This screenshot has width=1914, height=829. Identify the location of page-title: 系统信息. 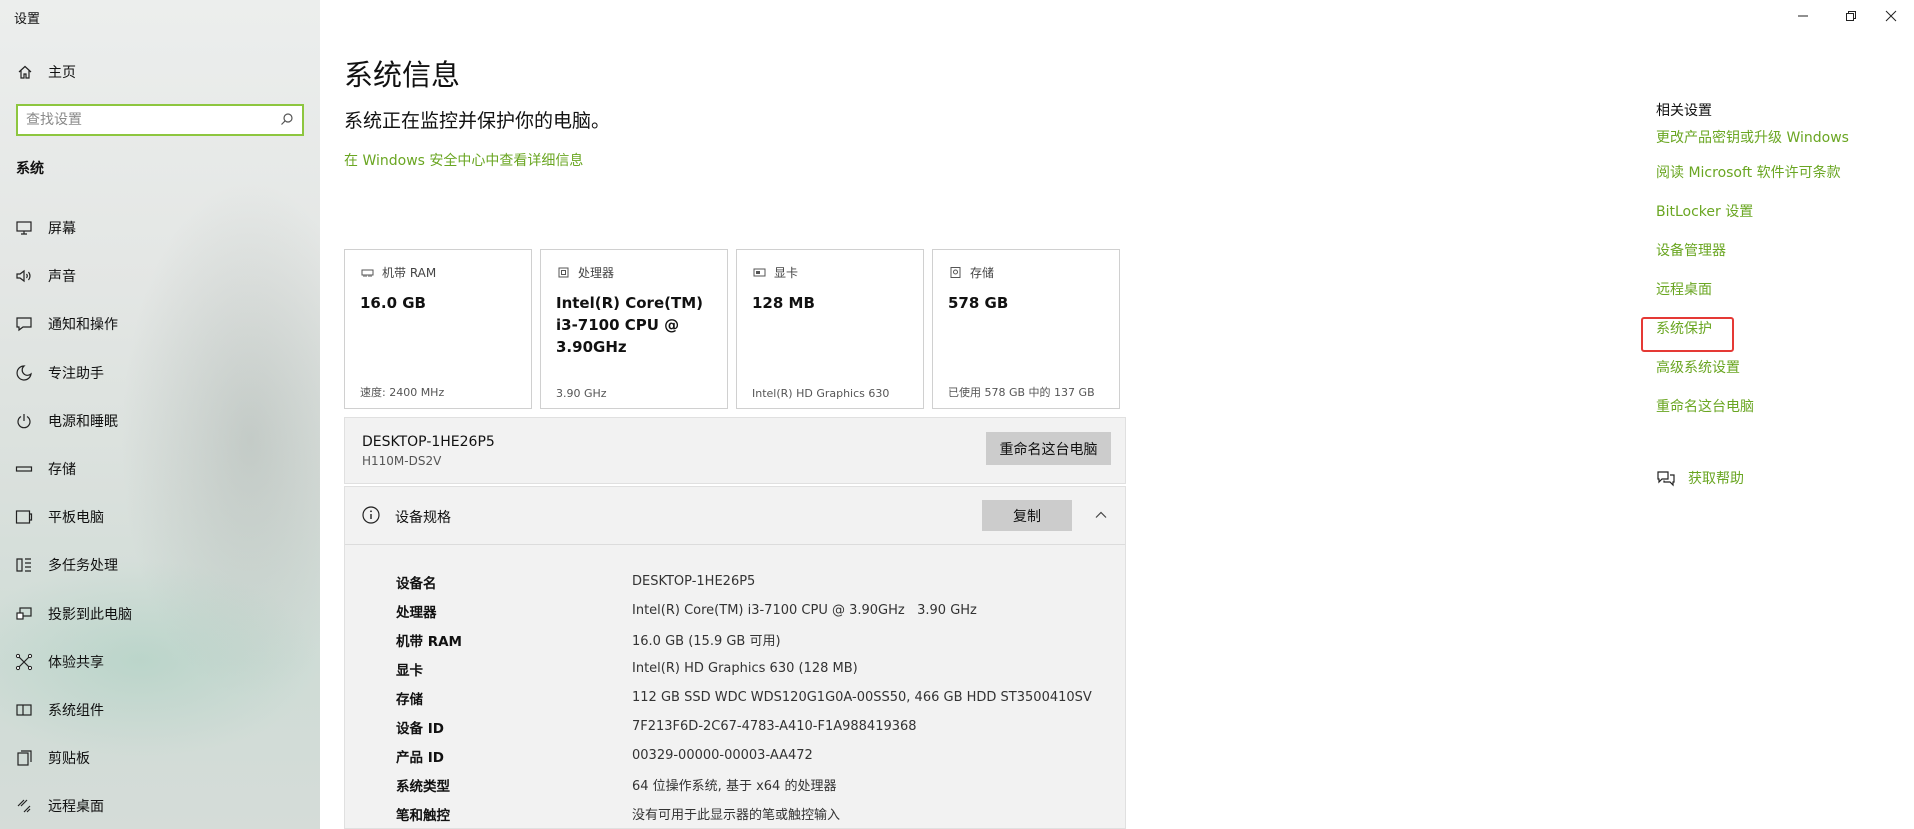
(402, 75).